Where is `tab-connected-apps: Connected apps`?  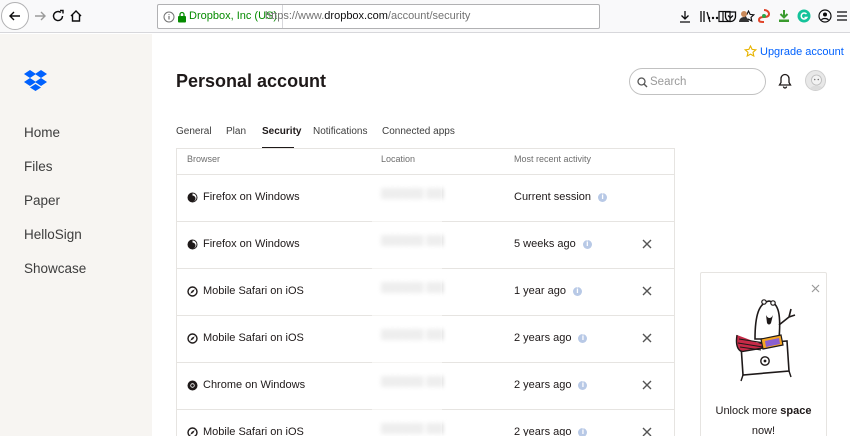 tab-connected-apps: Connected apps is located at coordinates (418, 131).